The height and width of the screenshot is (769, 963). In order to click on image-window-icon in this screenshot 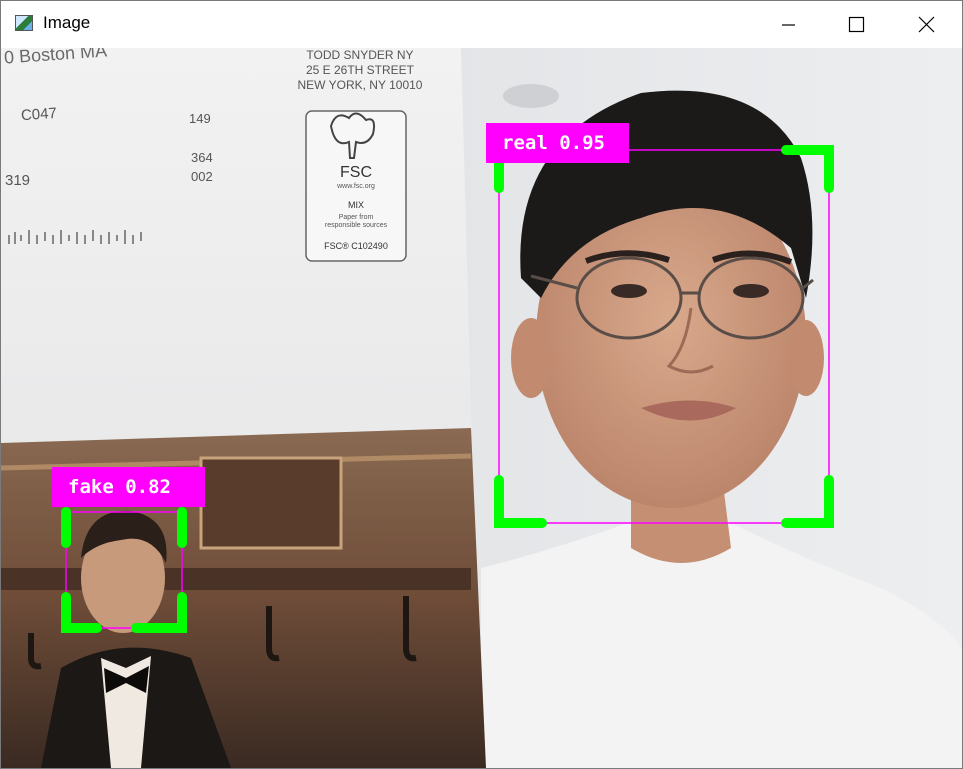, I will do `click(24, 23)`.